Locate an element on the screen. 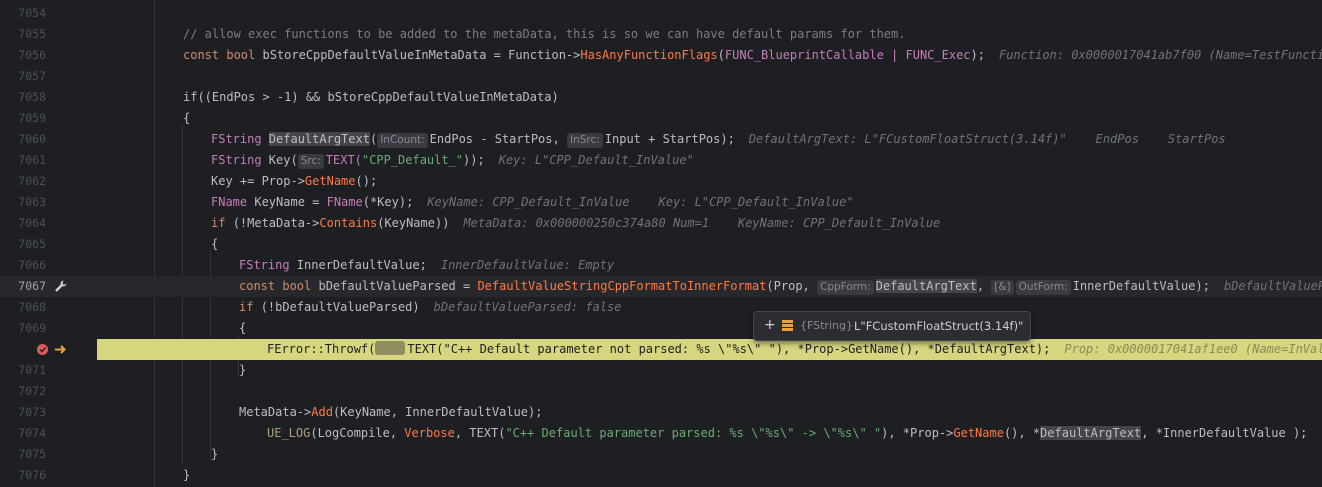 This screenshot has width=1322, height=487. line-number: 7056 is located at coordinates (32, 55).